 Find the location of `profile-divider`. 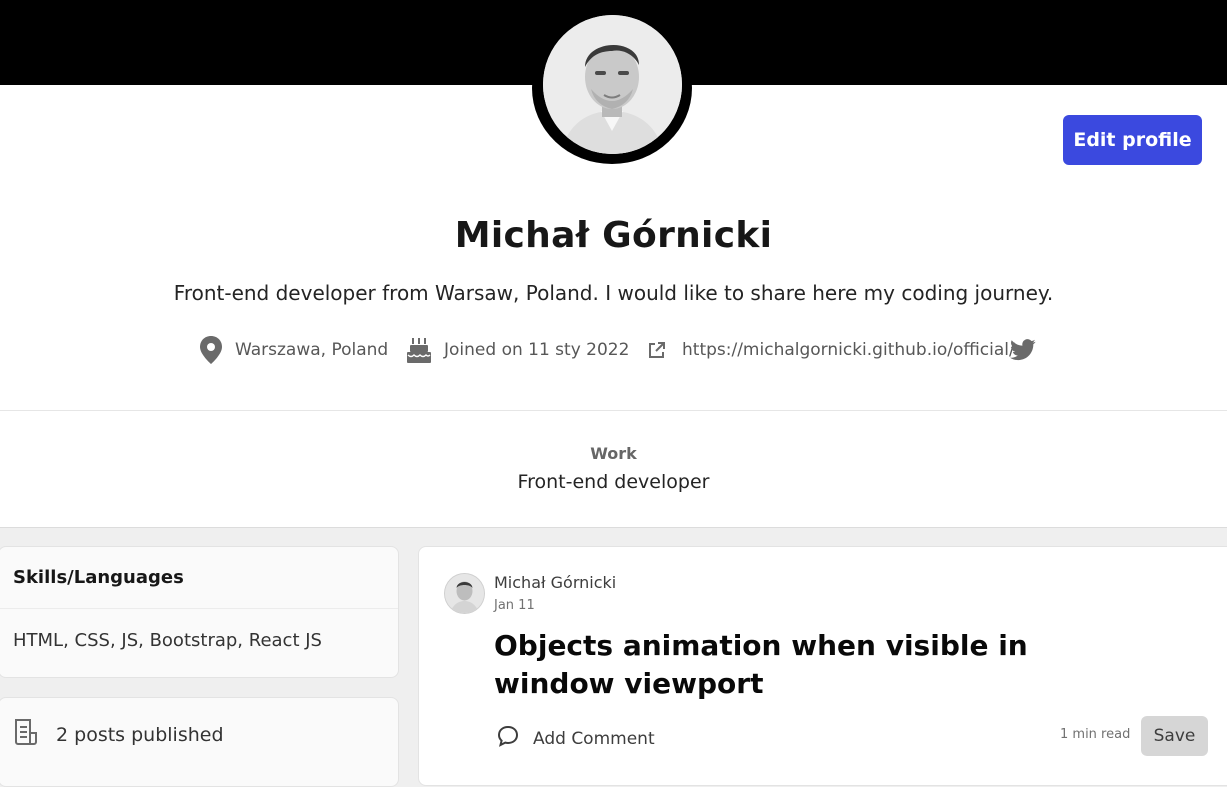

profile-divider is located at coordinates (613, 410).